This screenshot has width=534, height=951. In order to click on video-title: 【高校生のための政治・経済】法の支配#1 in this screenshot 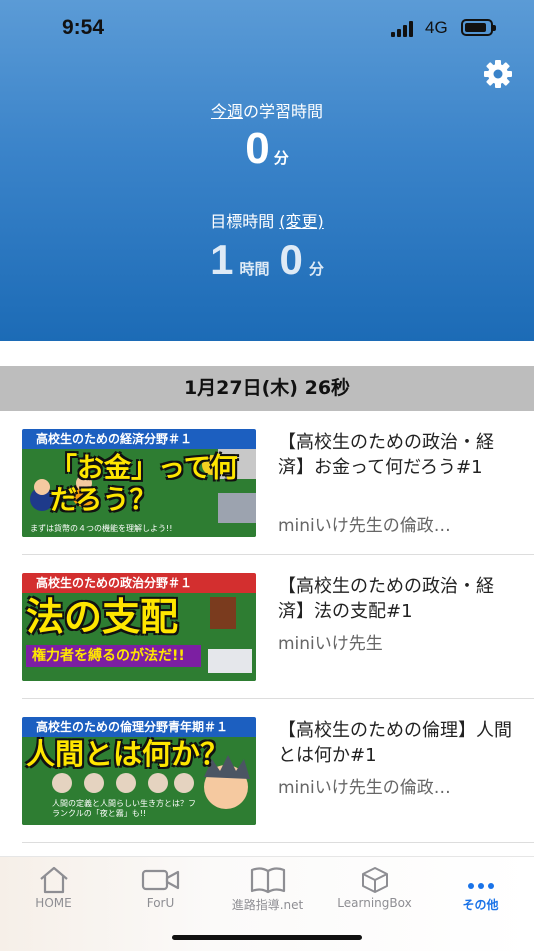, I will do `click(398, 599)`.